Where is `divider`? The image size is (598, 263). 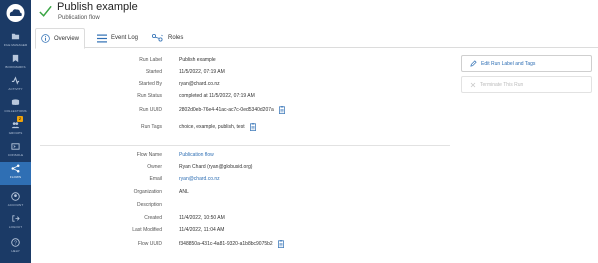 divider is located at coordinates (245, 145).